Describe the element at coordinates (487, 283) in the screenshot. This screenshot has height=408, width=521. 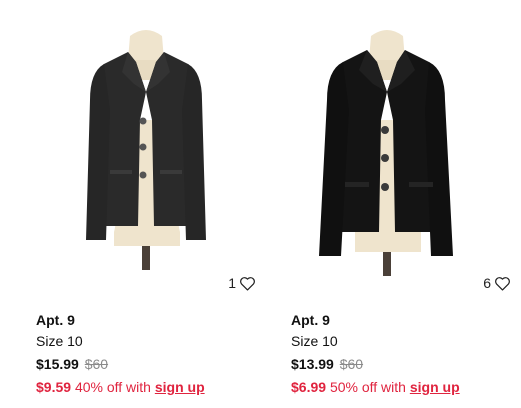
I see `like-count: 6` at that location.